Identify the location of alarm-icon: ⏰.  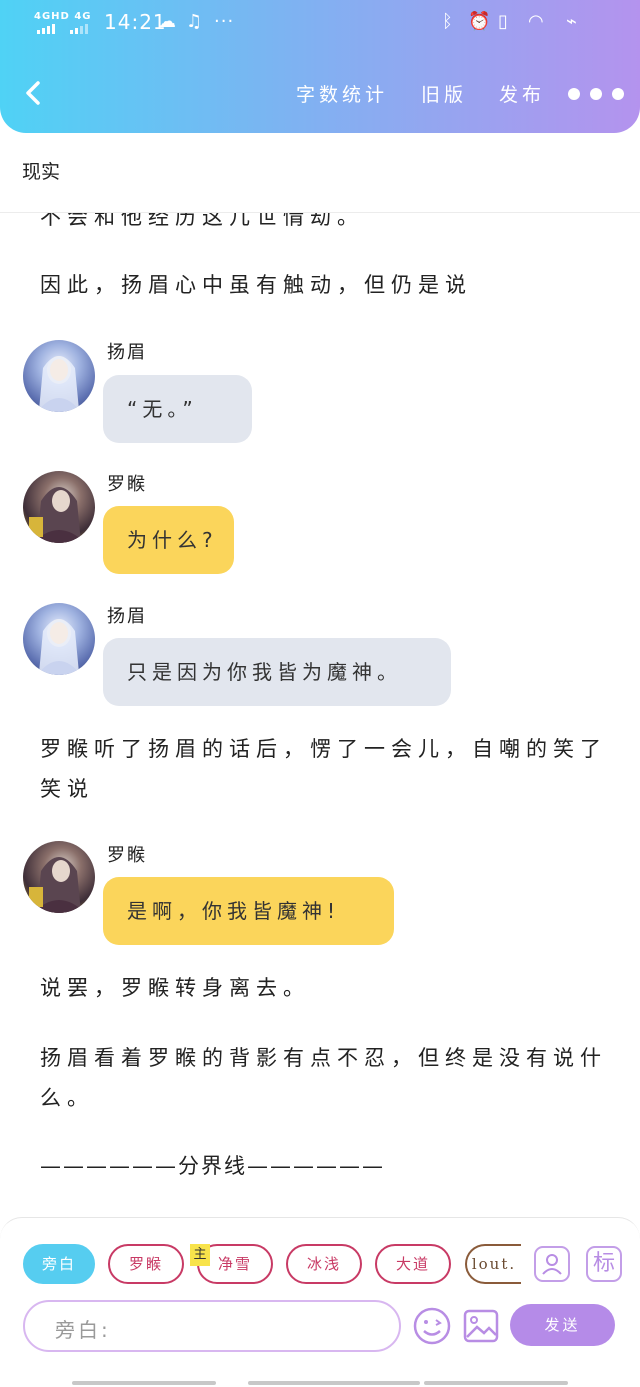
(479, 21).